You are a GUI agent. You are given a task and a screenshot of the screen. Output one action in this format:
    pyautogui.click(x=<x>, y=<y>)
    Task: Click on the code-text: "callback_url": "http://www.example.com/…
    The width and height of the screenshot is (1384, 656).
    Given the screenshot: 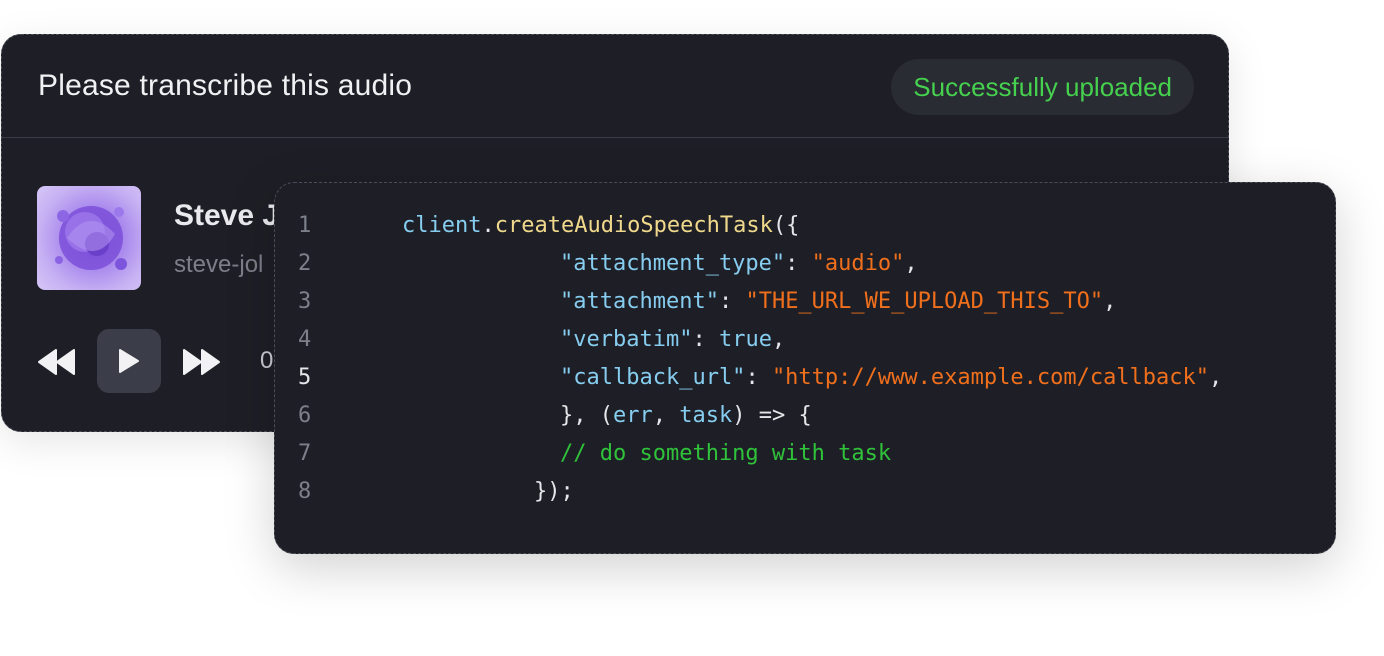 What is the action you would take?
    pyautogui.click(x=891, y=378)
    